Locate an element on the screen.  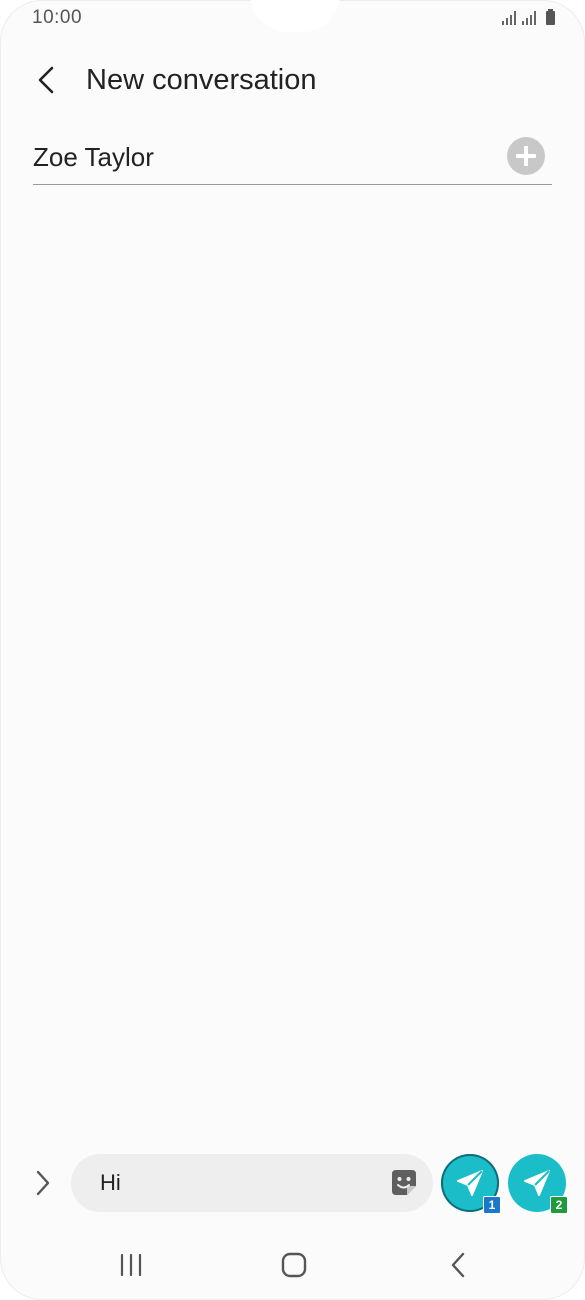
battery-icon is located at coordinates (550, 17).